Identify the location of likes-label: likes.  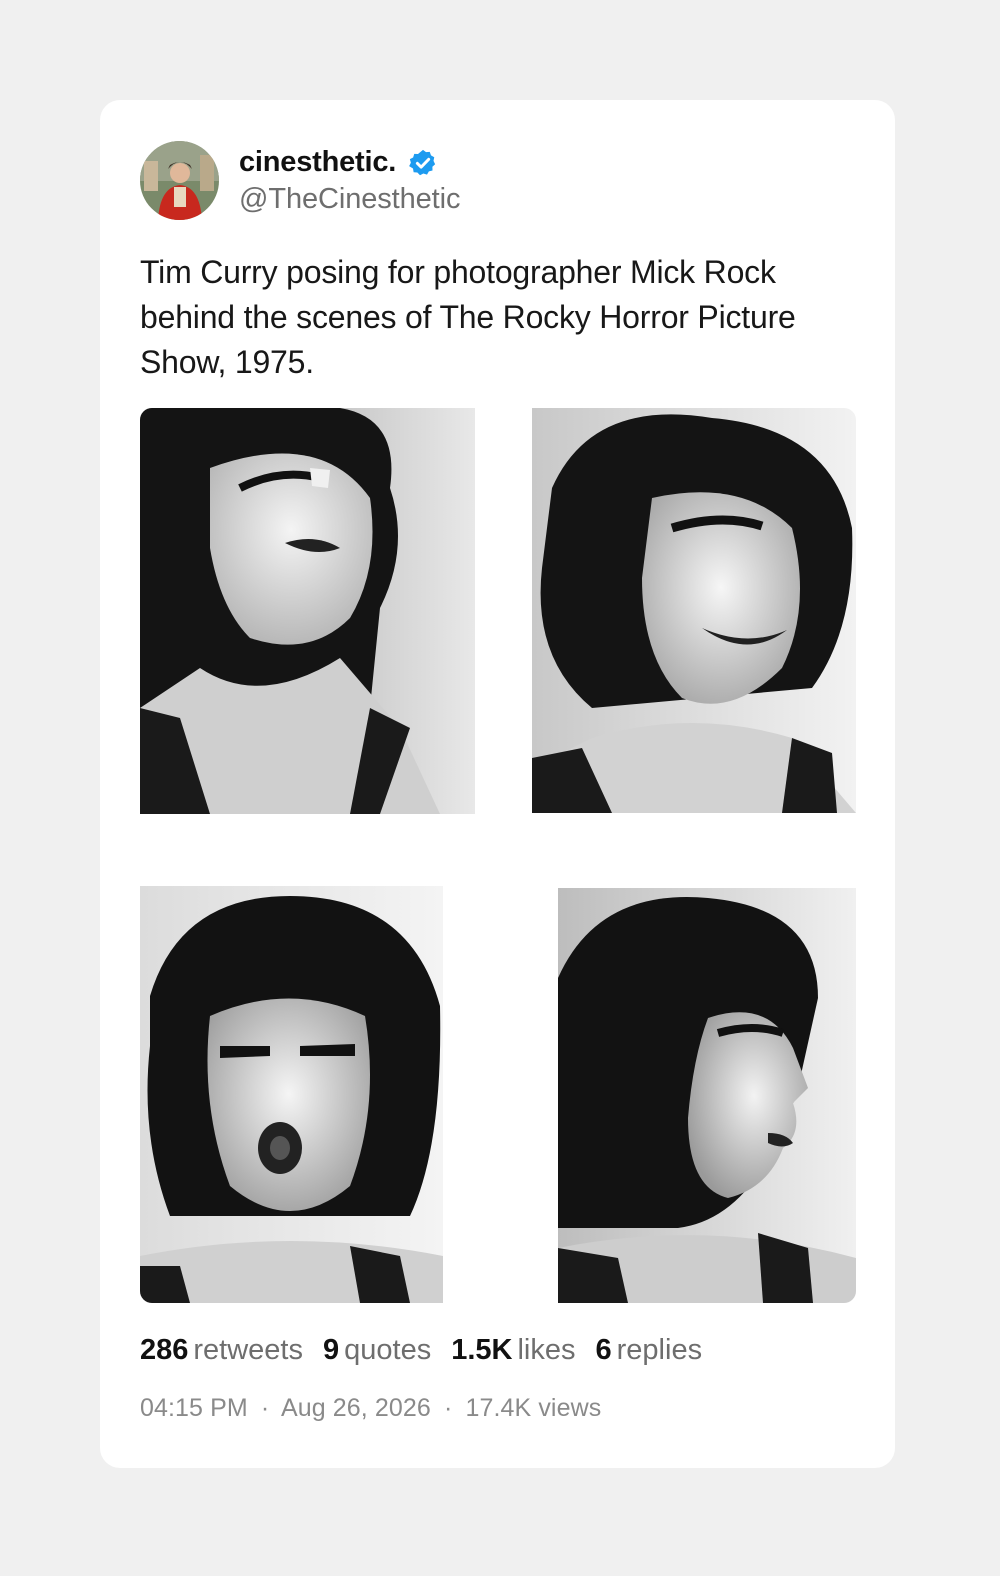
(546, 1350).